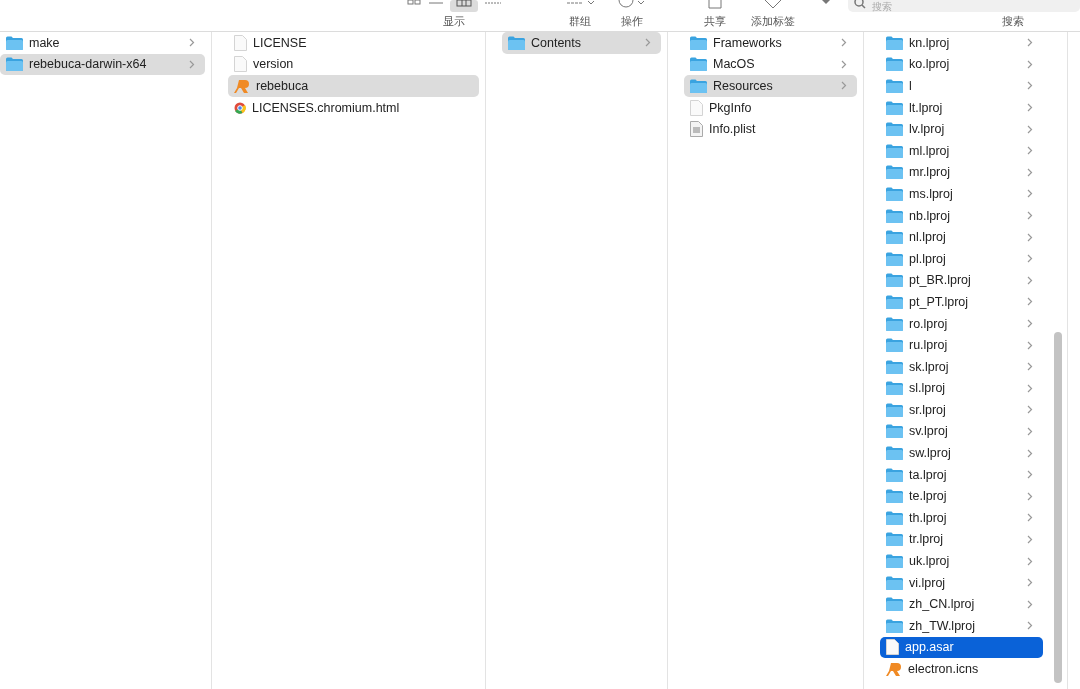  I want to click on file-item: lv.lproj, so click(961, 129).